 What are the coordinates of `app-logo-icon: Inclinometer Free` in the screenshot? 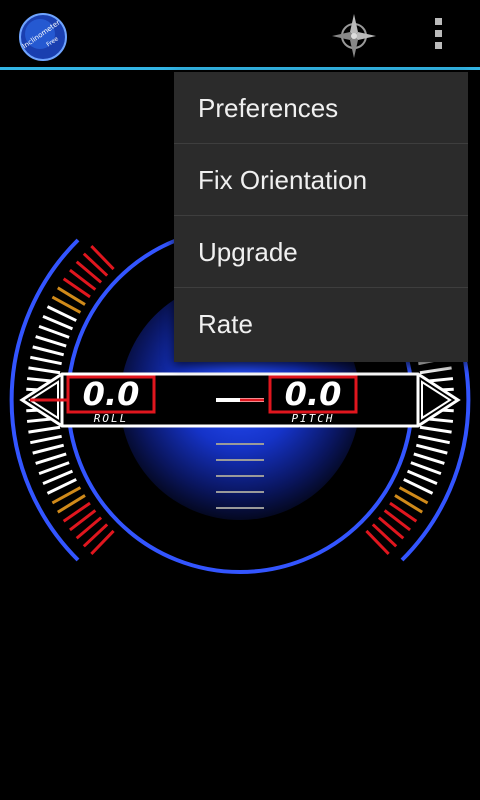 It's located at (43, 37).